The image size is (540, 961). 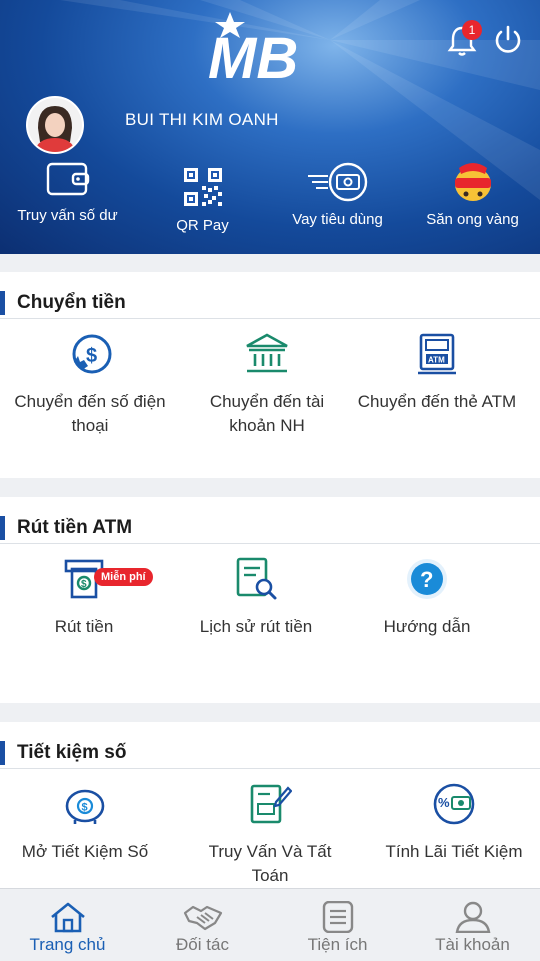 What do you see at coordinates (202, 225) in the screenshot?
I see `quick-action-label: QR Pay` at bounding box center [202, 225].